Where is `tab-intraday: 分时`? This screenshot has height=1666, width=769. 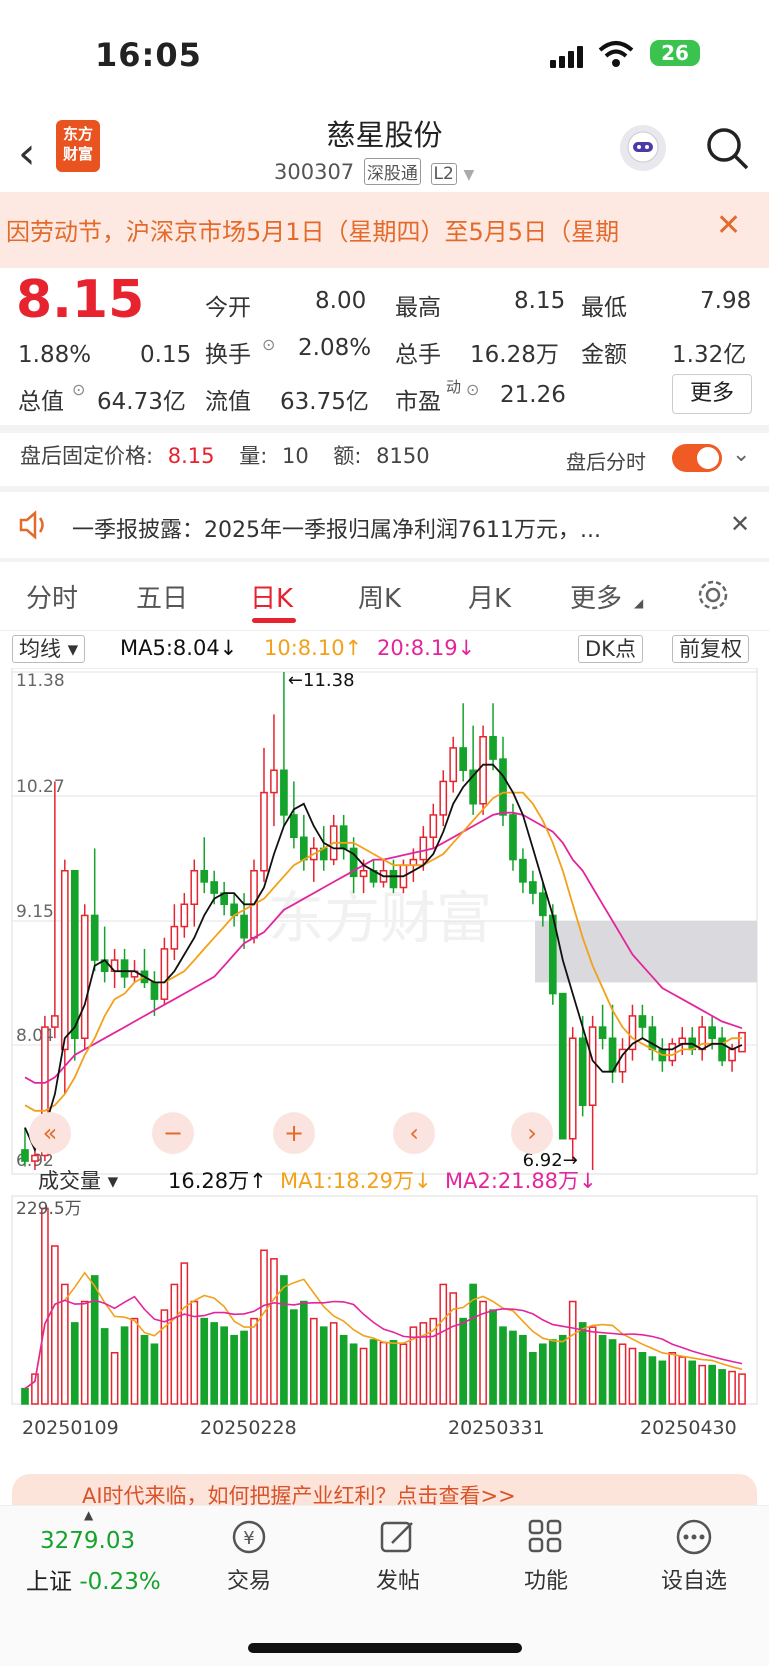
tab-intraday: 分时 is located at coordinates (52, 596).